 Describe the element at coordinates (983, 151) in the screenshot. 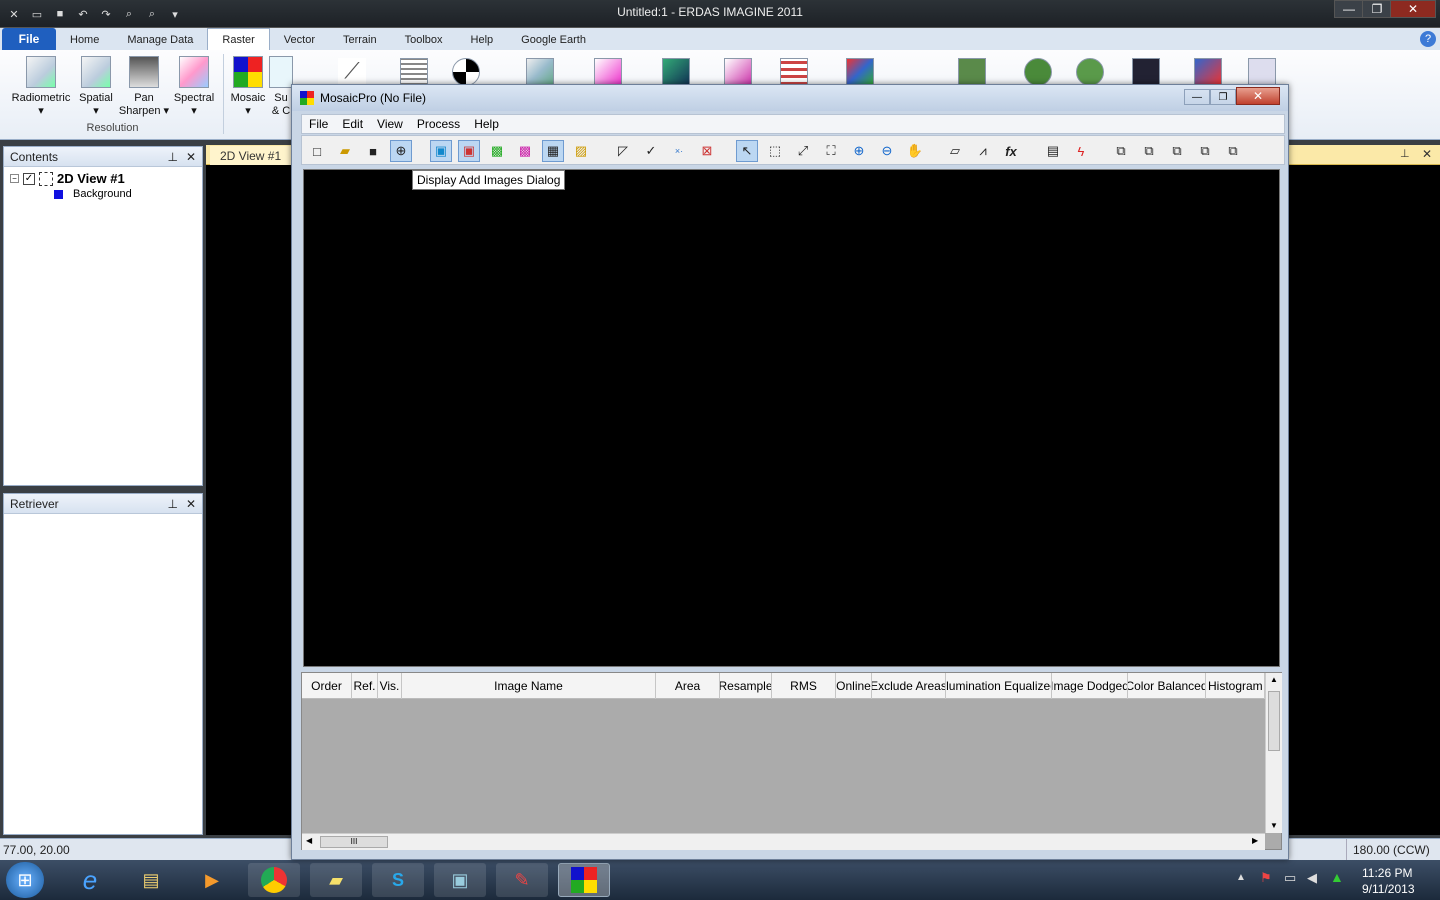

I see `histogram-icon: ⩘` at that location.